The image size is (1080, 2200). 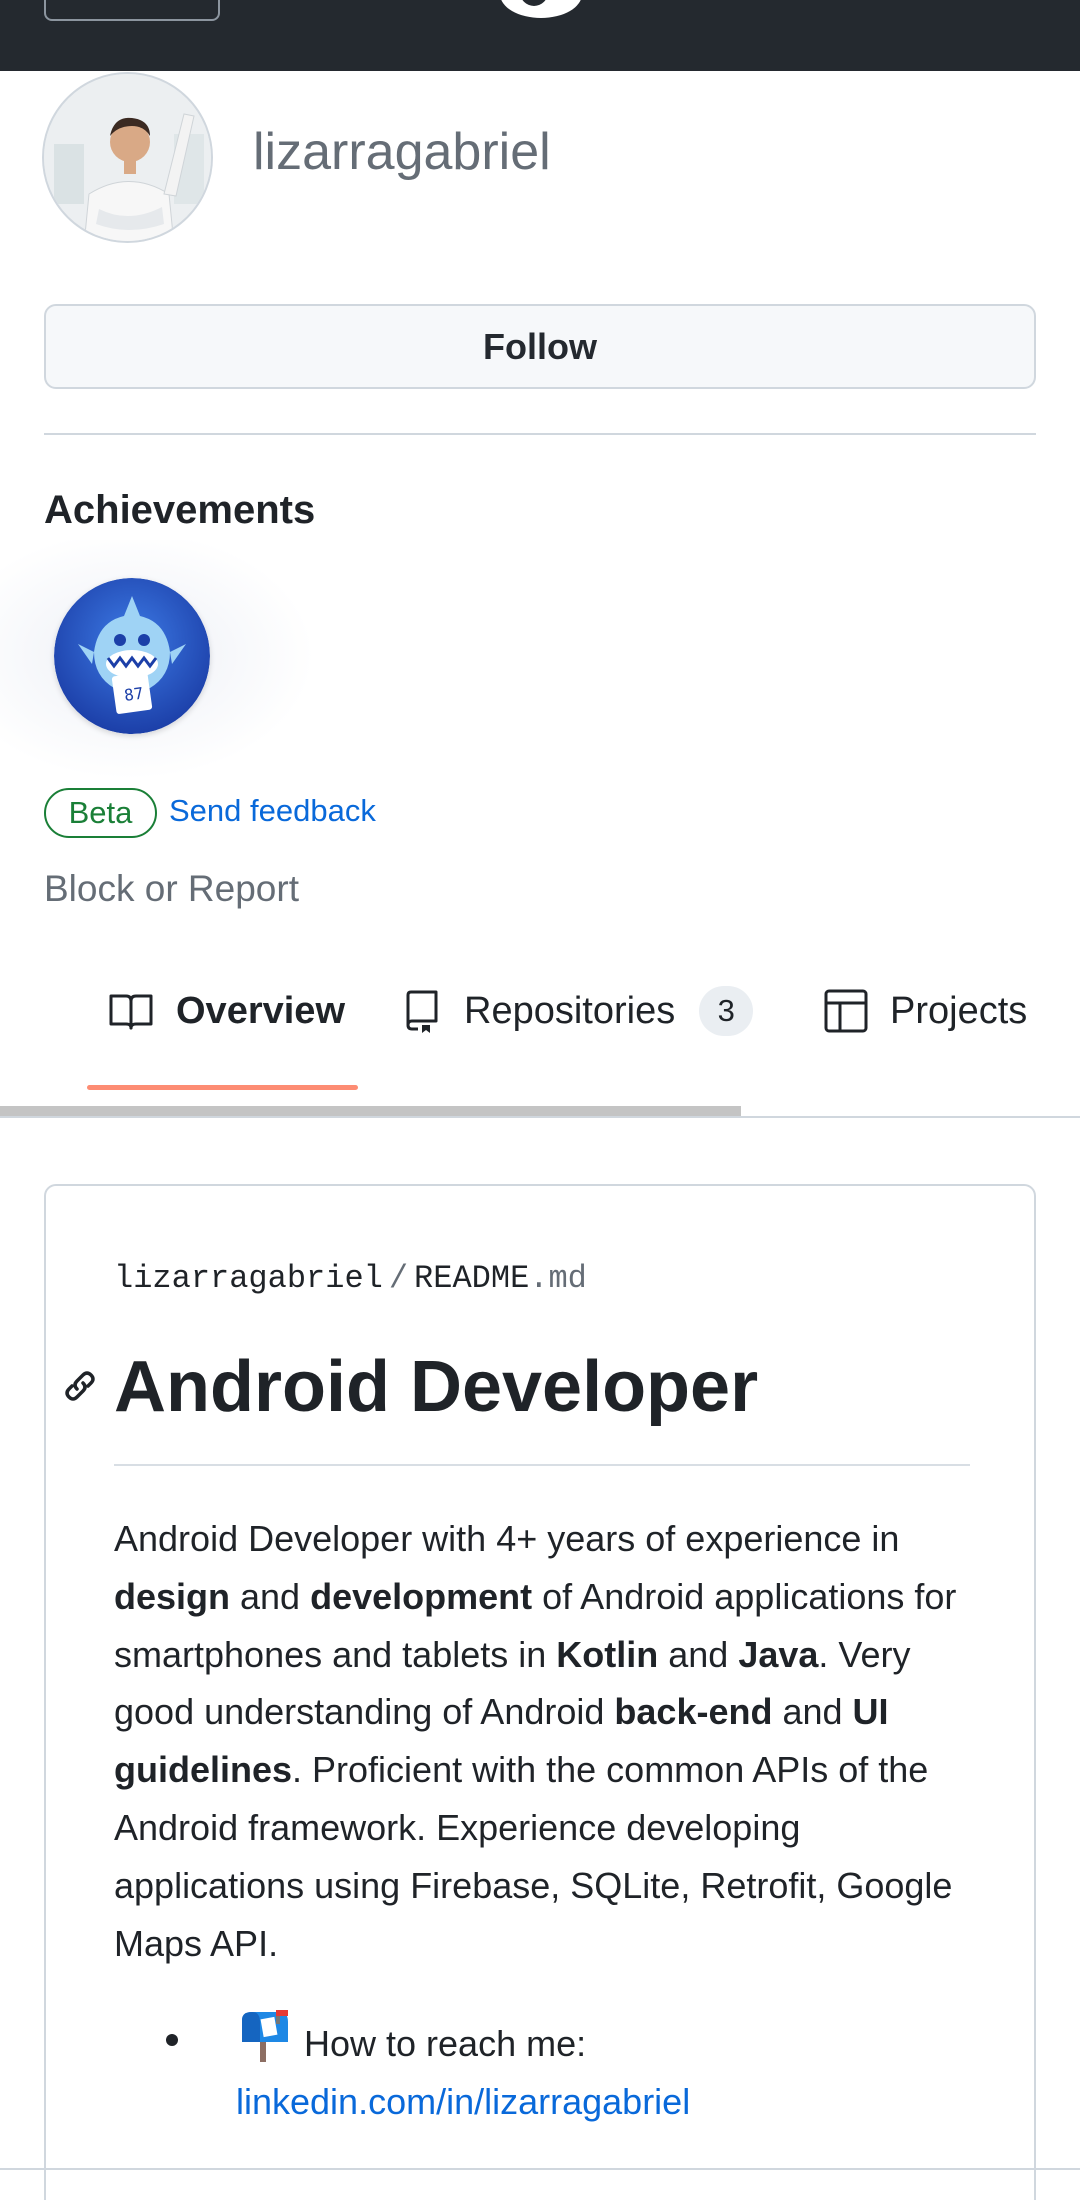 What do you see at coordinates (540, 1117) in the screenshot?
I see `tabs-bottom-border` at bounding box center [540, 1117].